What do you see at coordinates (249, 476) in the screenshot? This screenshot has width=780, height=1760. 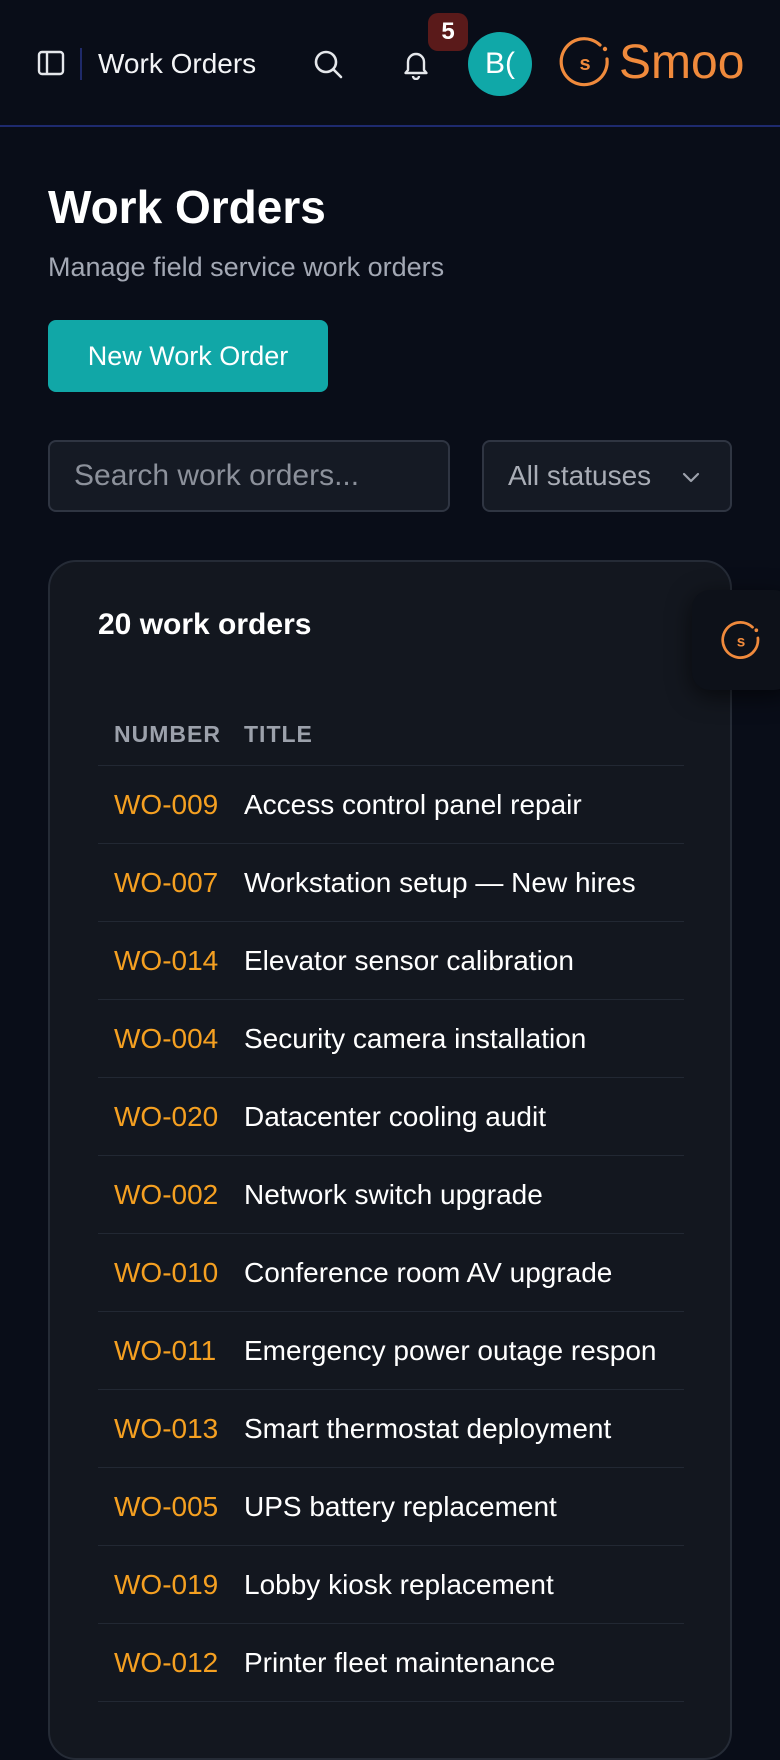 I see `search-input` at bounding box center [249, 476].